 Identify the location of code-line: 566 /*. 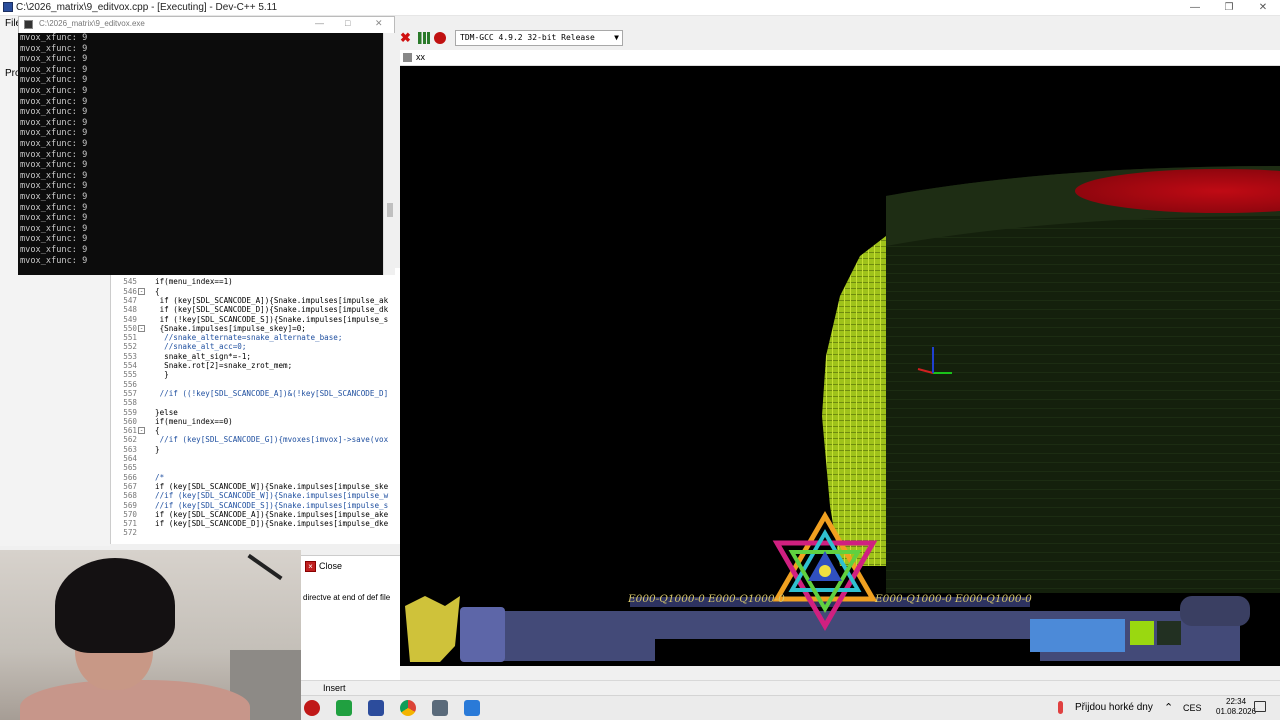
(255, 477).